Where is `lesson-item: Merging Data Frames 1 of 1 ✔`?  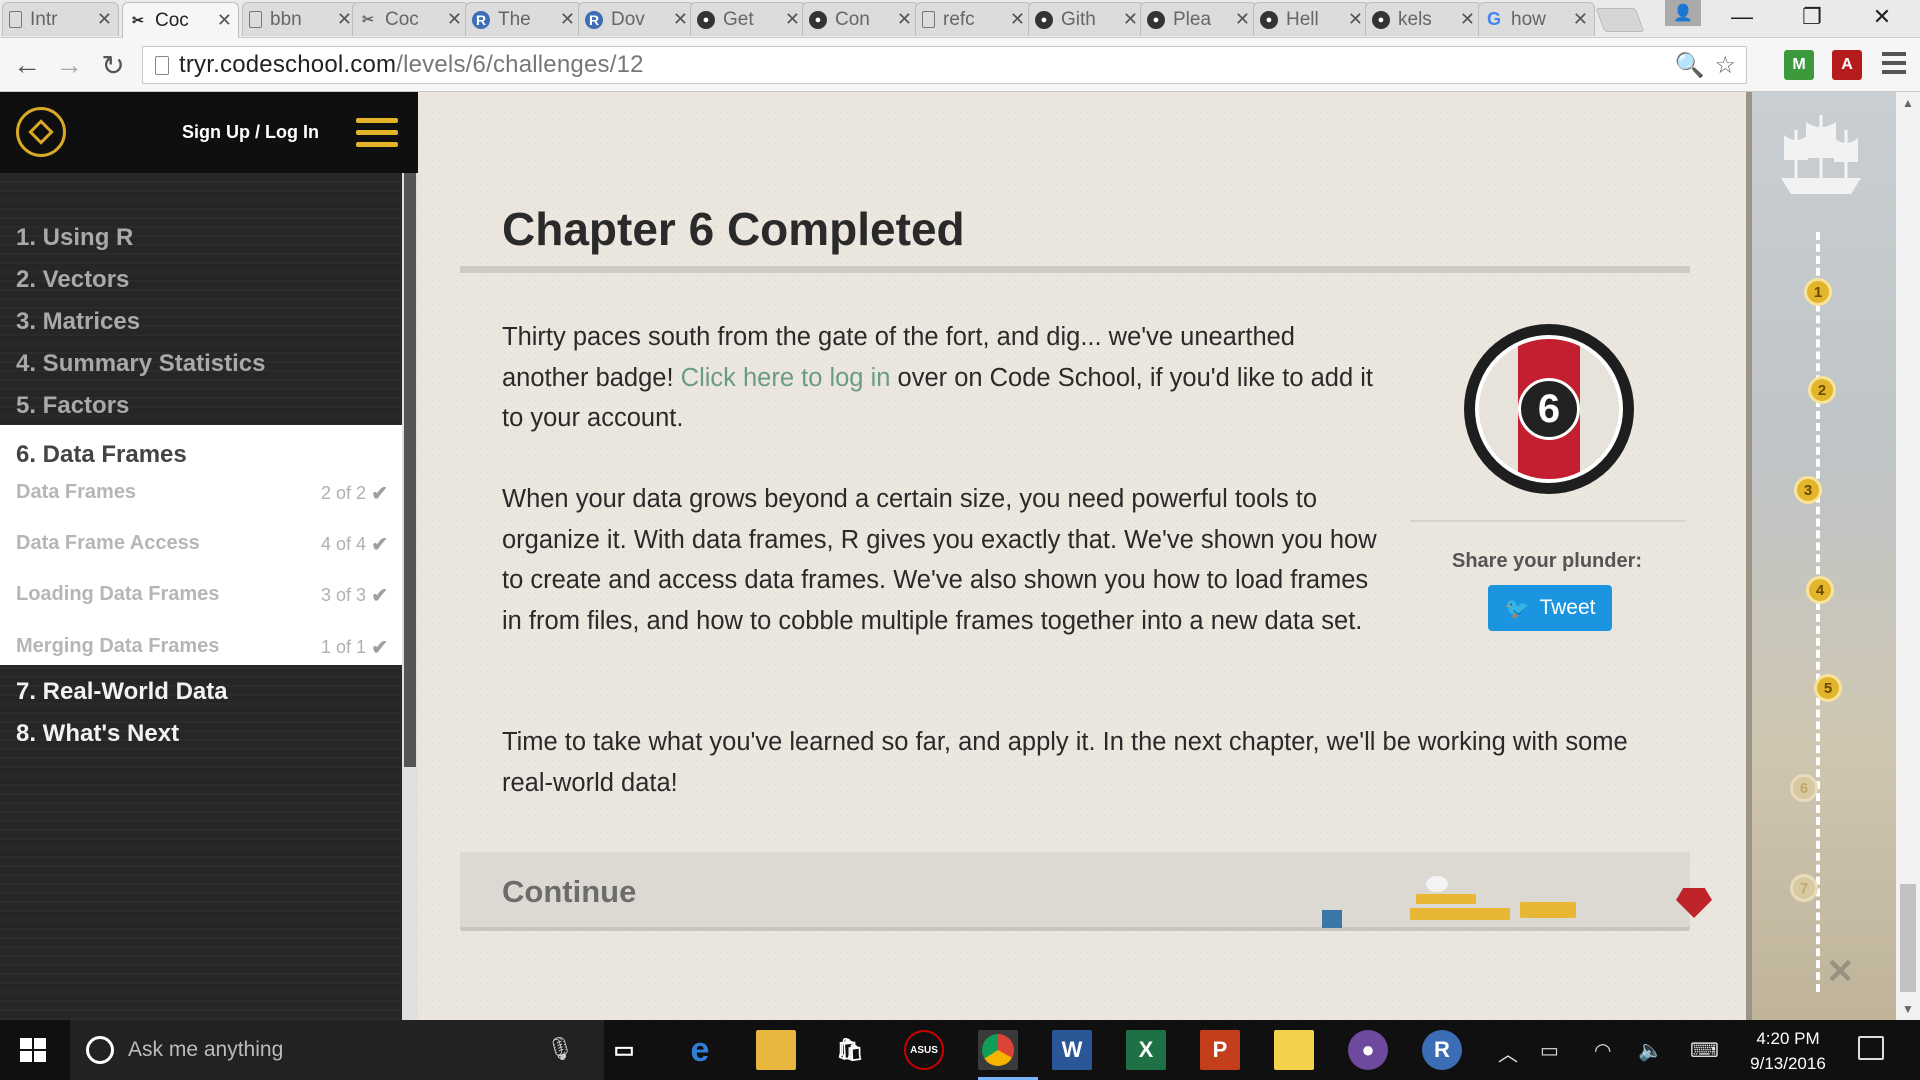
lesson-item: Merging Data Frames 1 of 1 ✔ is located at coordinates (211, 650).